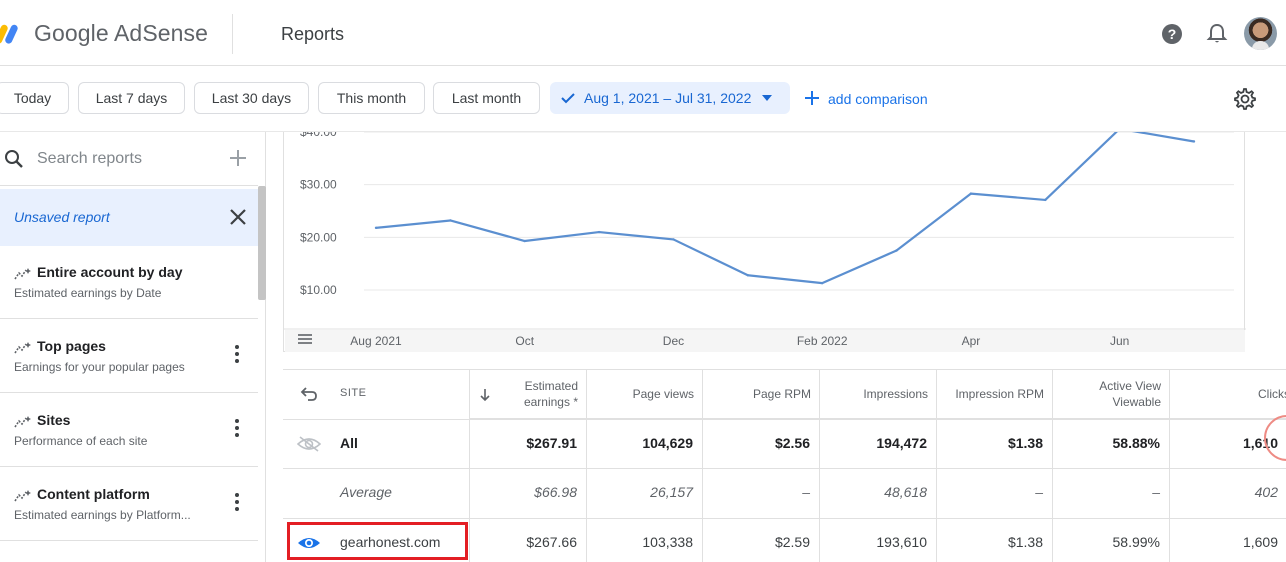  What do you see at coordinates (486, 98) in the screenshot?
I see `chip-last-month: Last month` at bounding box center [486, 98].